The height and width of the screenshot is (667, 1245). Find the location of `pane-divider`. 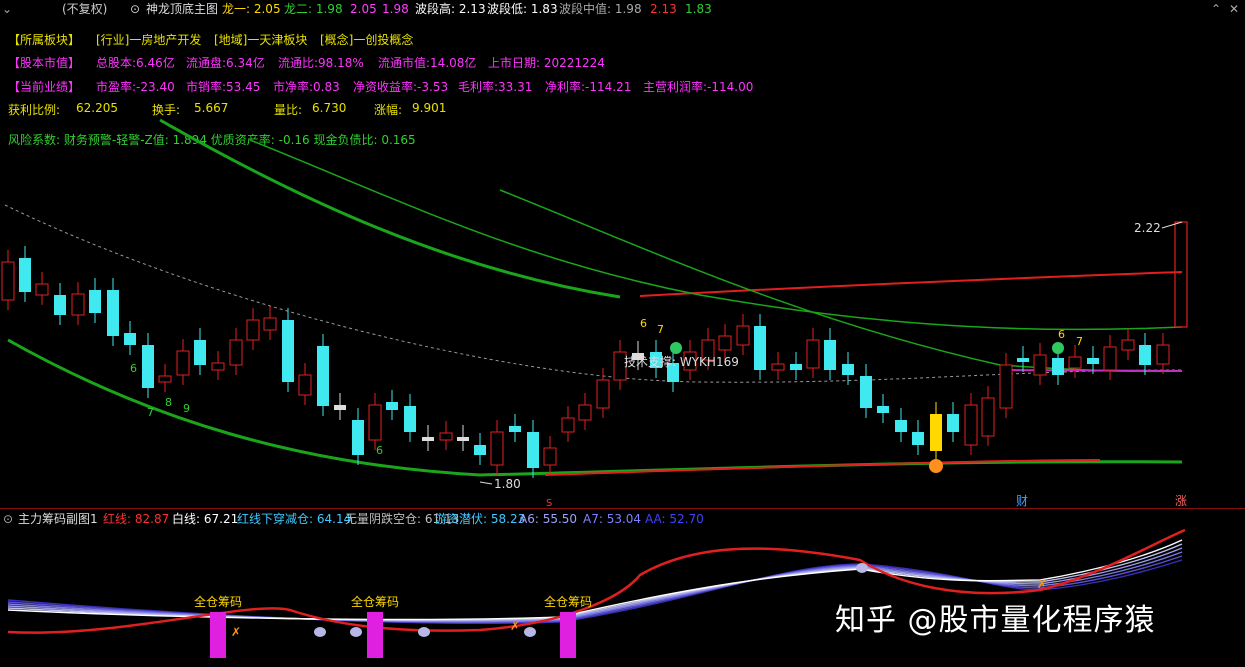

pane-divider is located at coordinates (622, 508).